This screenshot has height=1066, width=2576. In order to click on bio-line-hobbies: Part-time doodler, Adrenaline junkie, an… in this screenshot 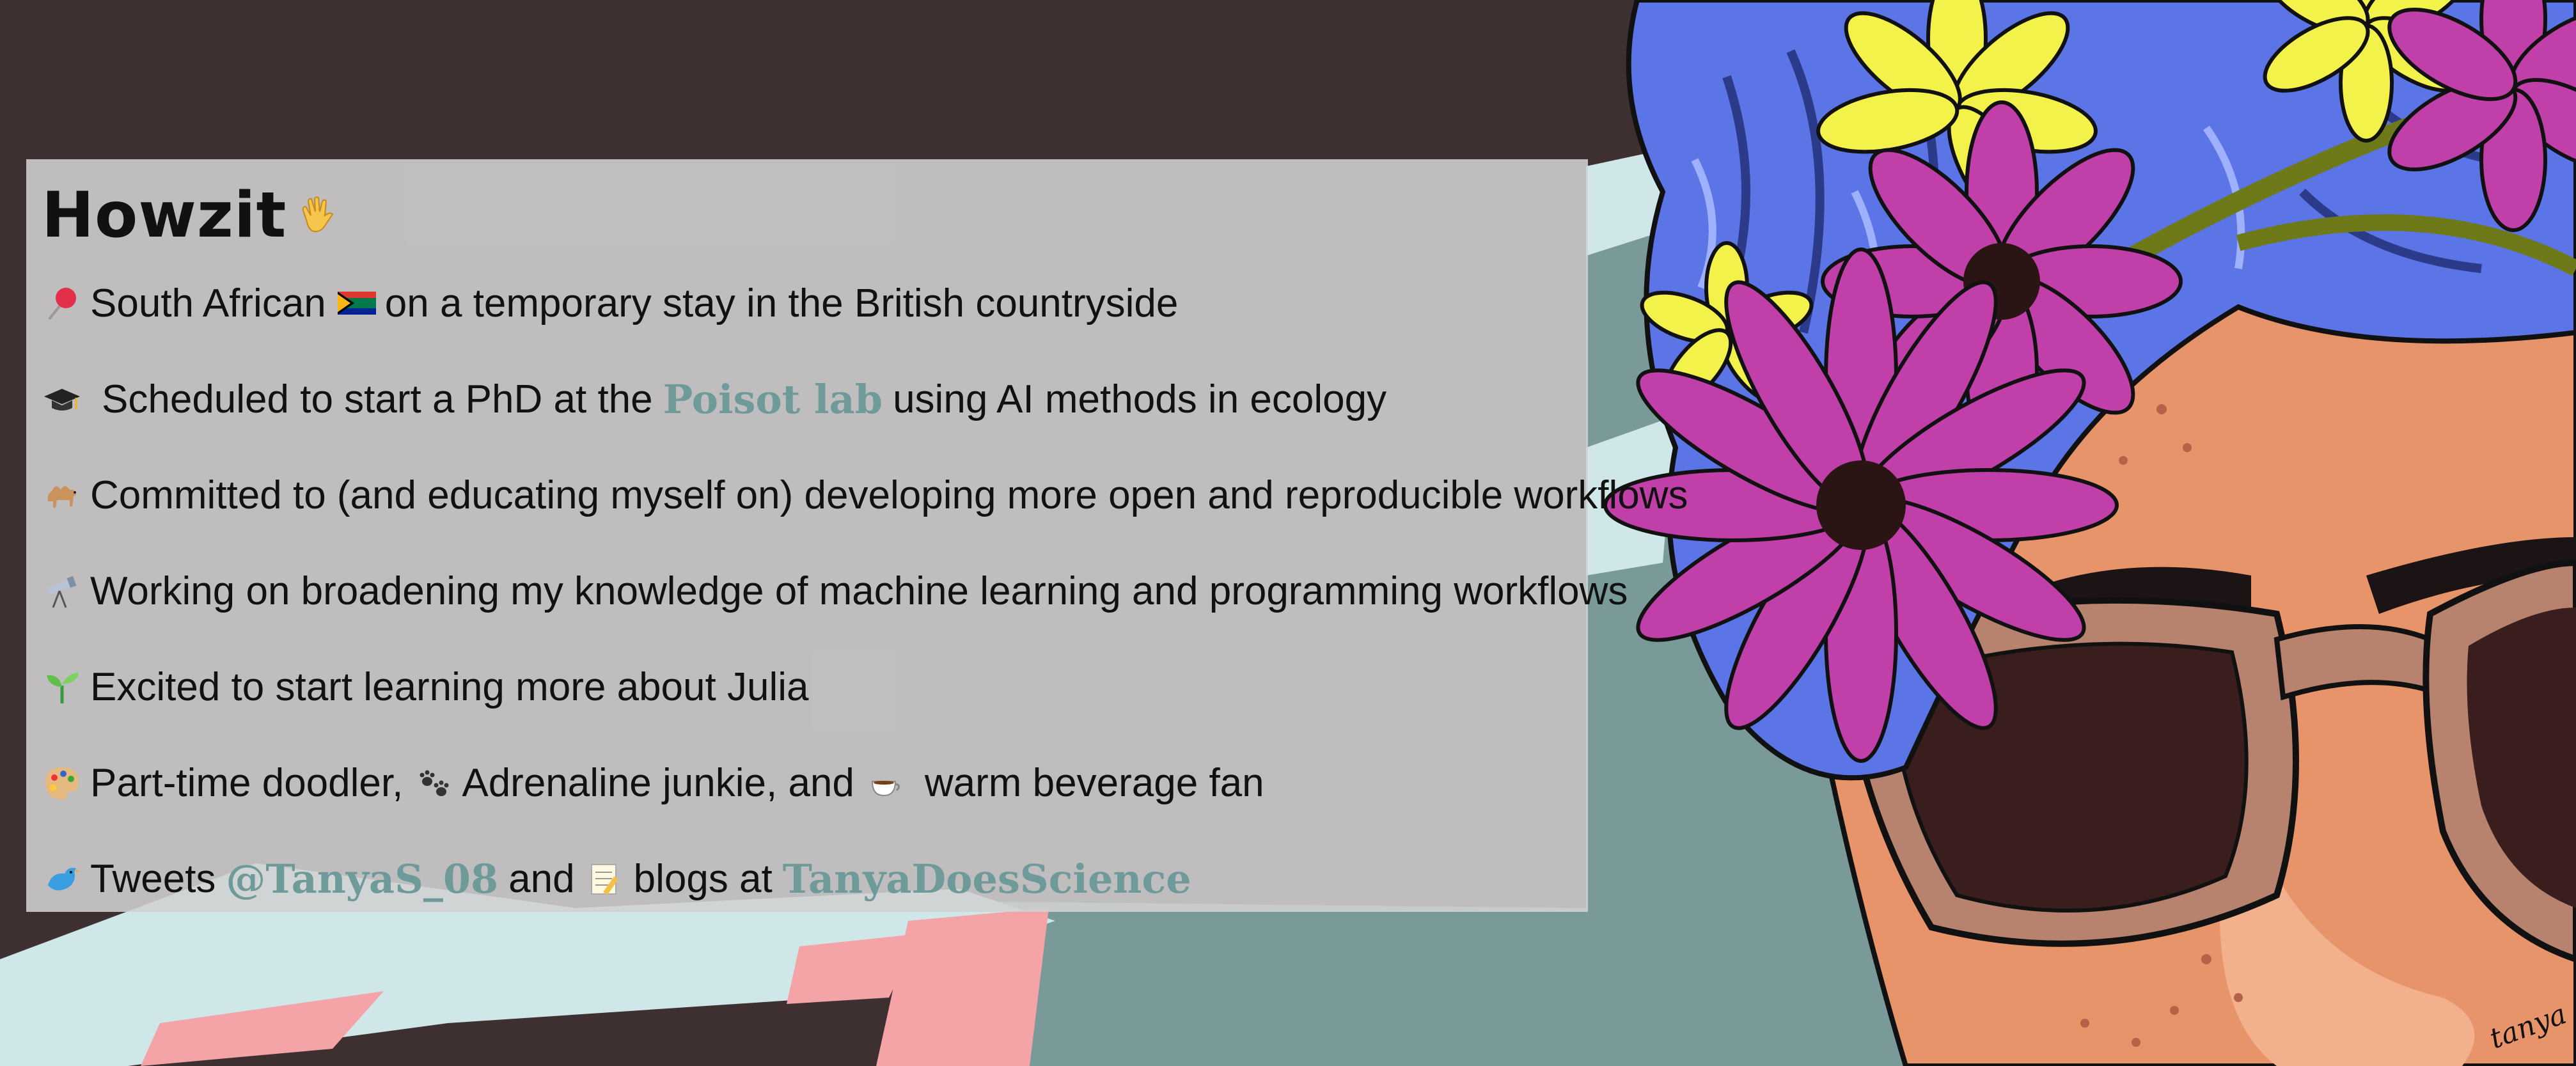, I will do `click(653, 783)`.